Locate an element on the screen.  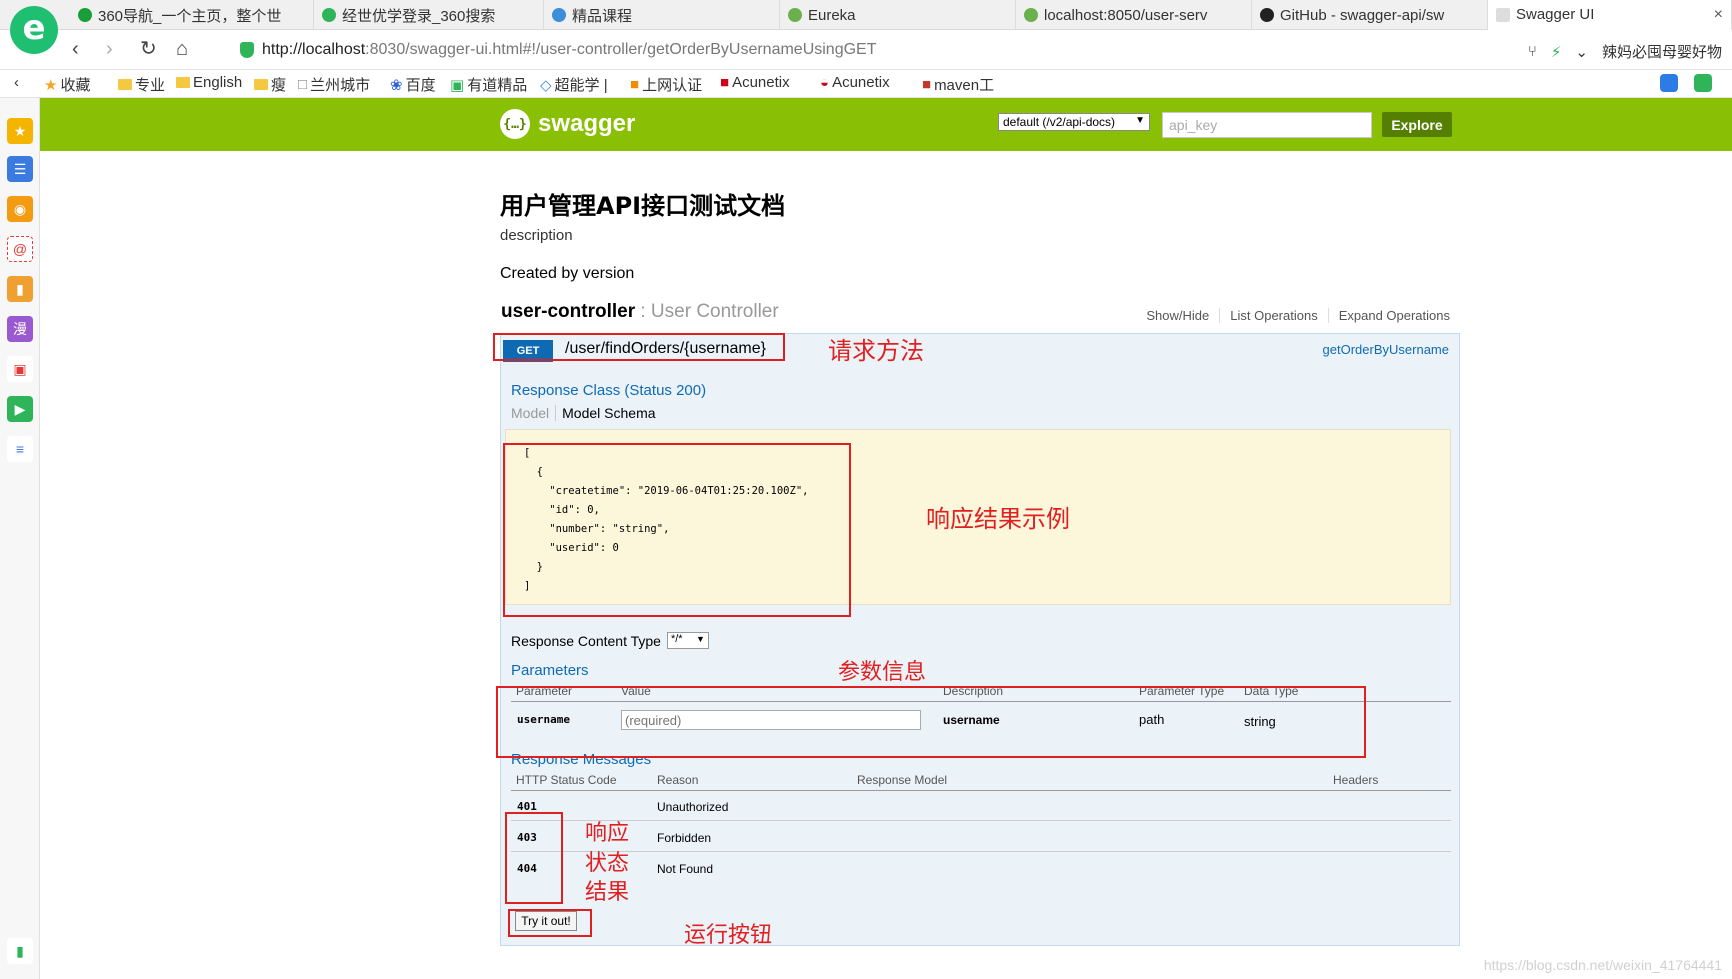
expand-operations-link: Expand Operations is located at coordinates (1389, 315).